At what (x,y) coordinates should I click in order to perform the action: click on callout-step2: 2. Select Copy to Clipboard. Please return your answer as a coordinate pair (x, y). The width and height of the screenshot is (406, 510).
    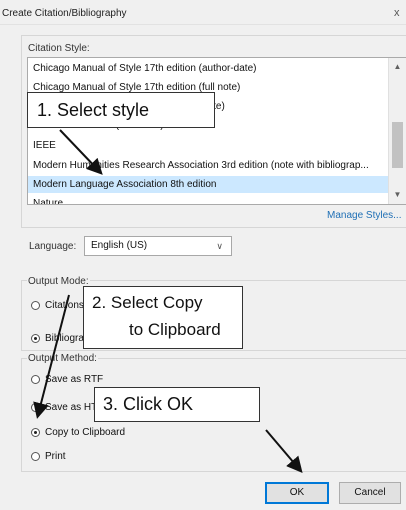
    Looking at the image, I should click on (163, 317).